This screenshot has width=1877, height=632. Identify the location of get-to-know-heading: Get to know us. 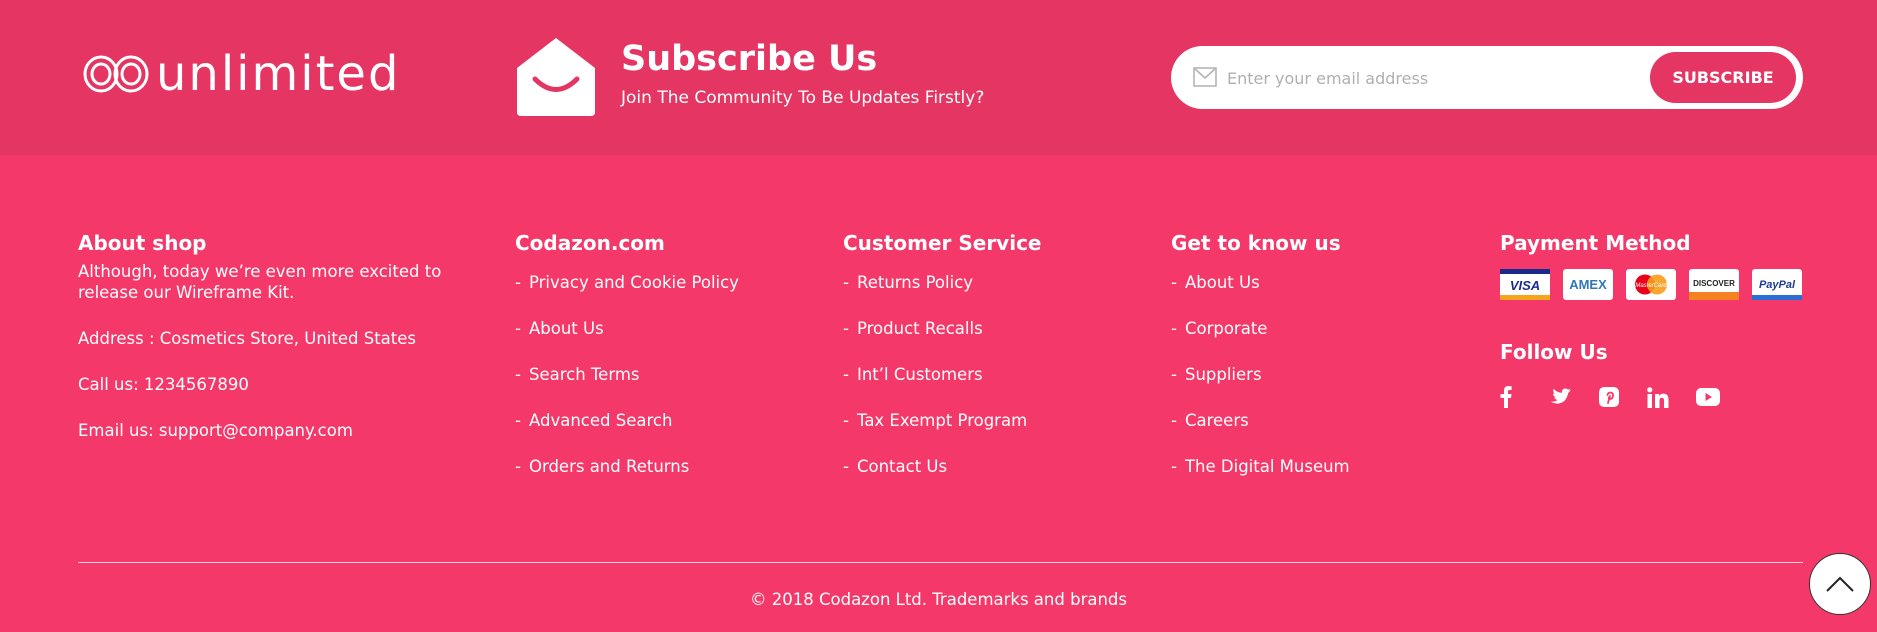
(1256, 243).